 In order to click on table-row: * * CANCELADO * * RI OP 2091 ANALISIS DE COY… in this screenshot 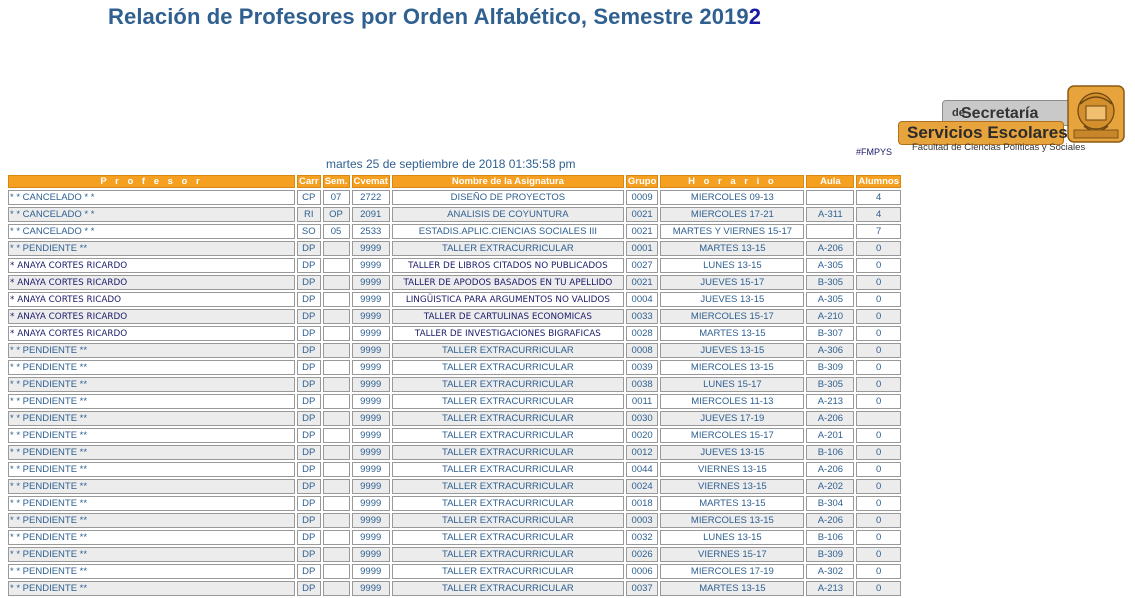, I will do `click(455, 214)`.